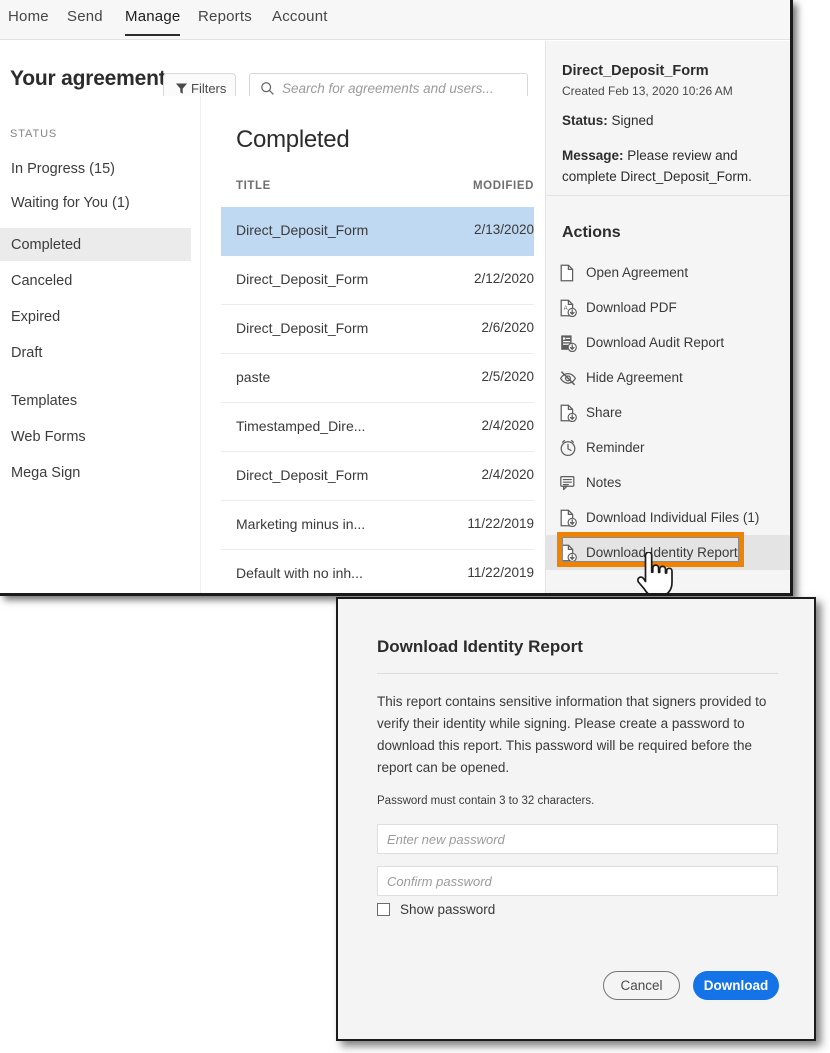 The height and width of the screenshot is (1053, 830). I want to click on action-item-label: Notes, so click(604, 482).